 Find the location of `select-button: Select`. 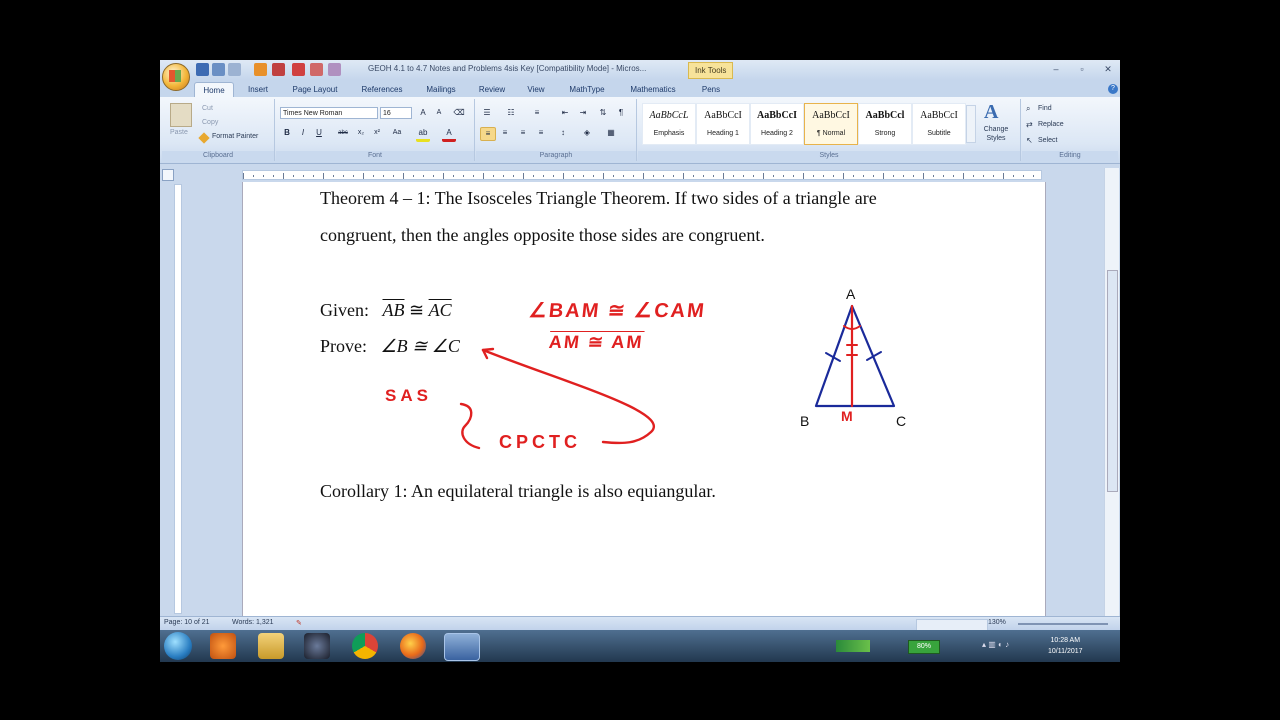

select-button: Select is located at coordinates (1047, 140).